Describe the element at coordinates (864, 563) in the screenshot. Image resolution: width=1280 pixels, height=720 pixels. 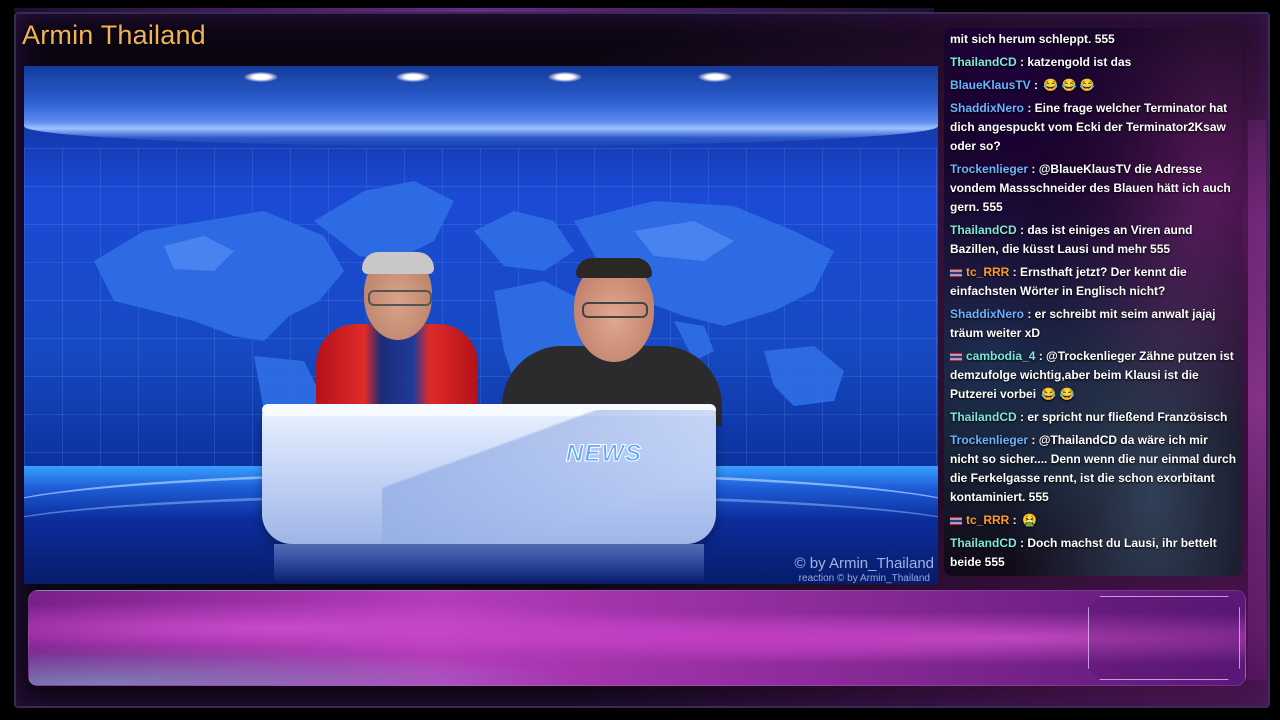
I see `video-watermark: © by Armin_Thailand` at that location.